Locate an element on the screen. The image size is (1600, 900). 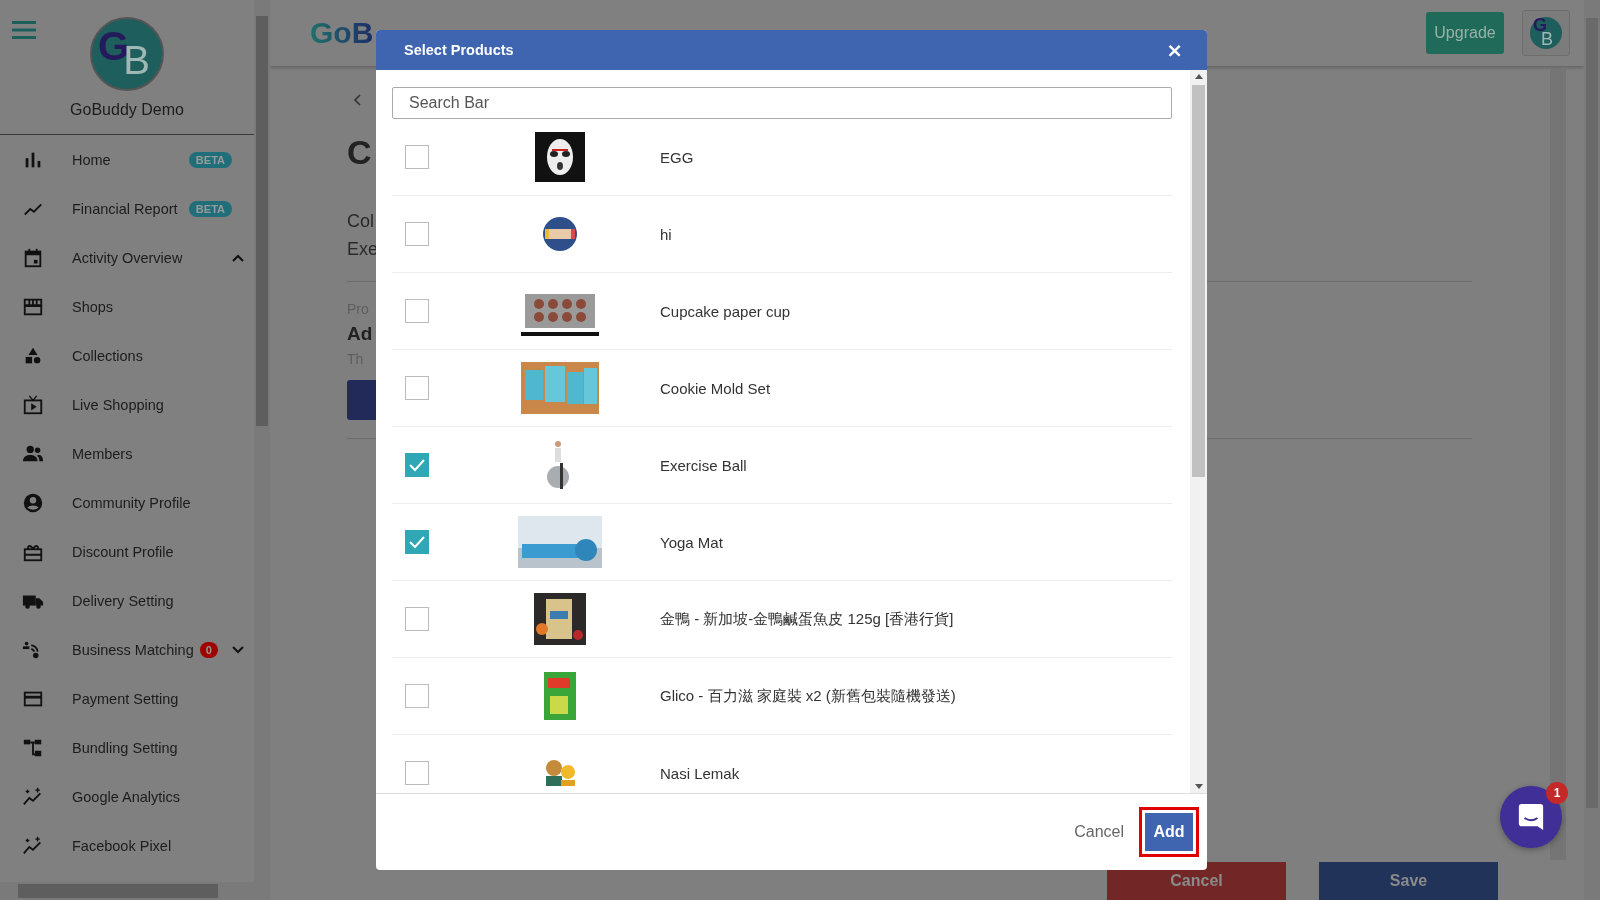
sidebar-item: Discount Profile is located at coordinates (127, 551).